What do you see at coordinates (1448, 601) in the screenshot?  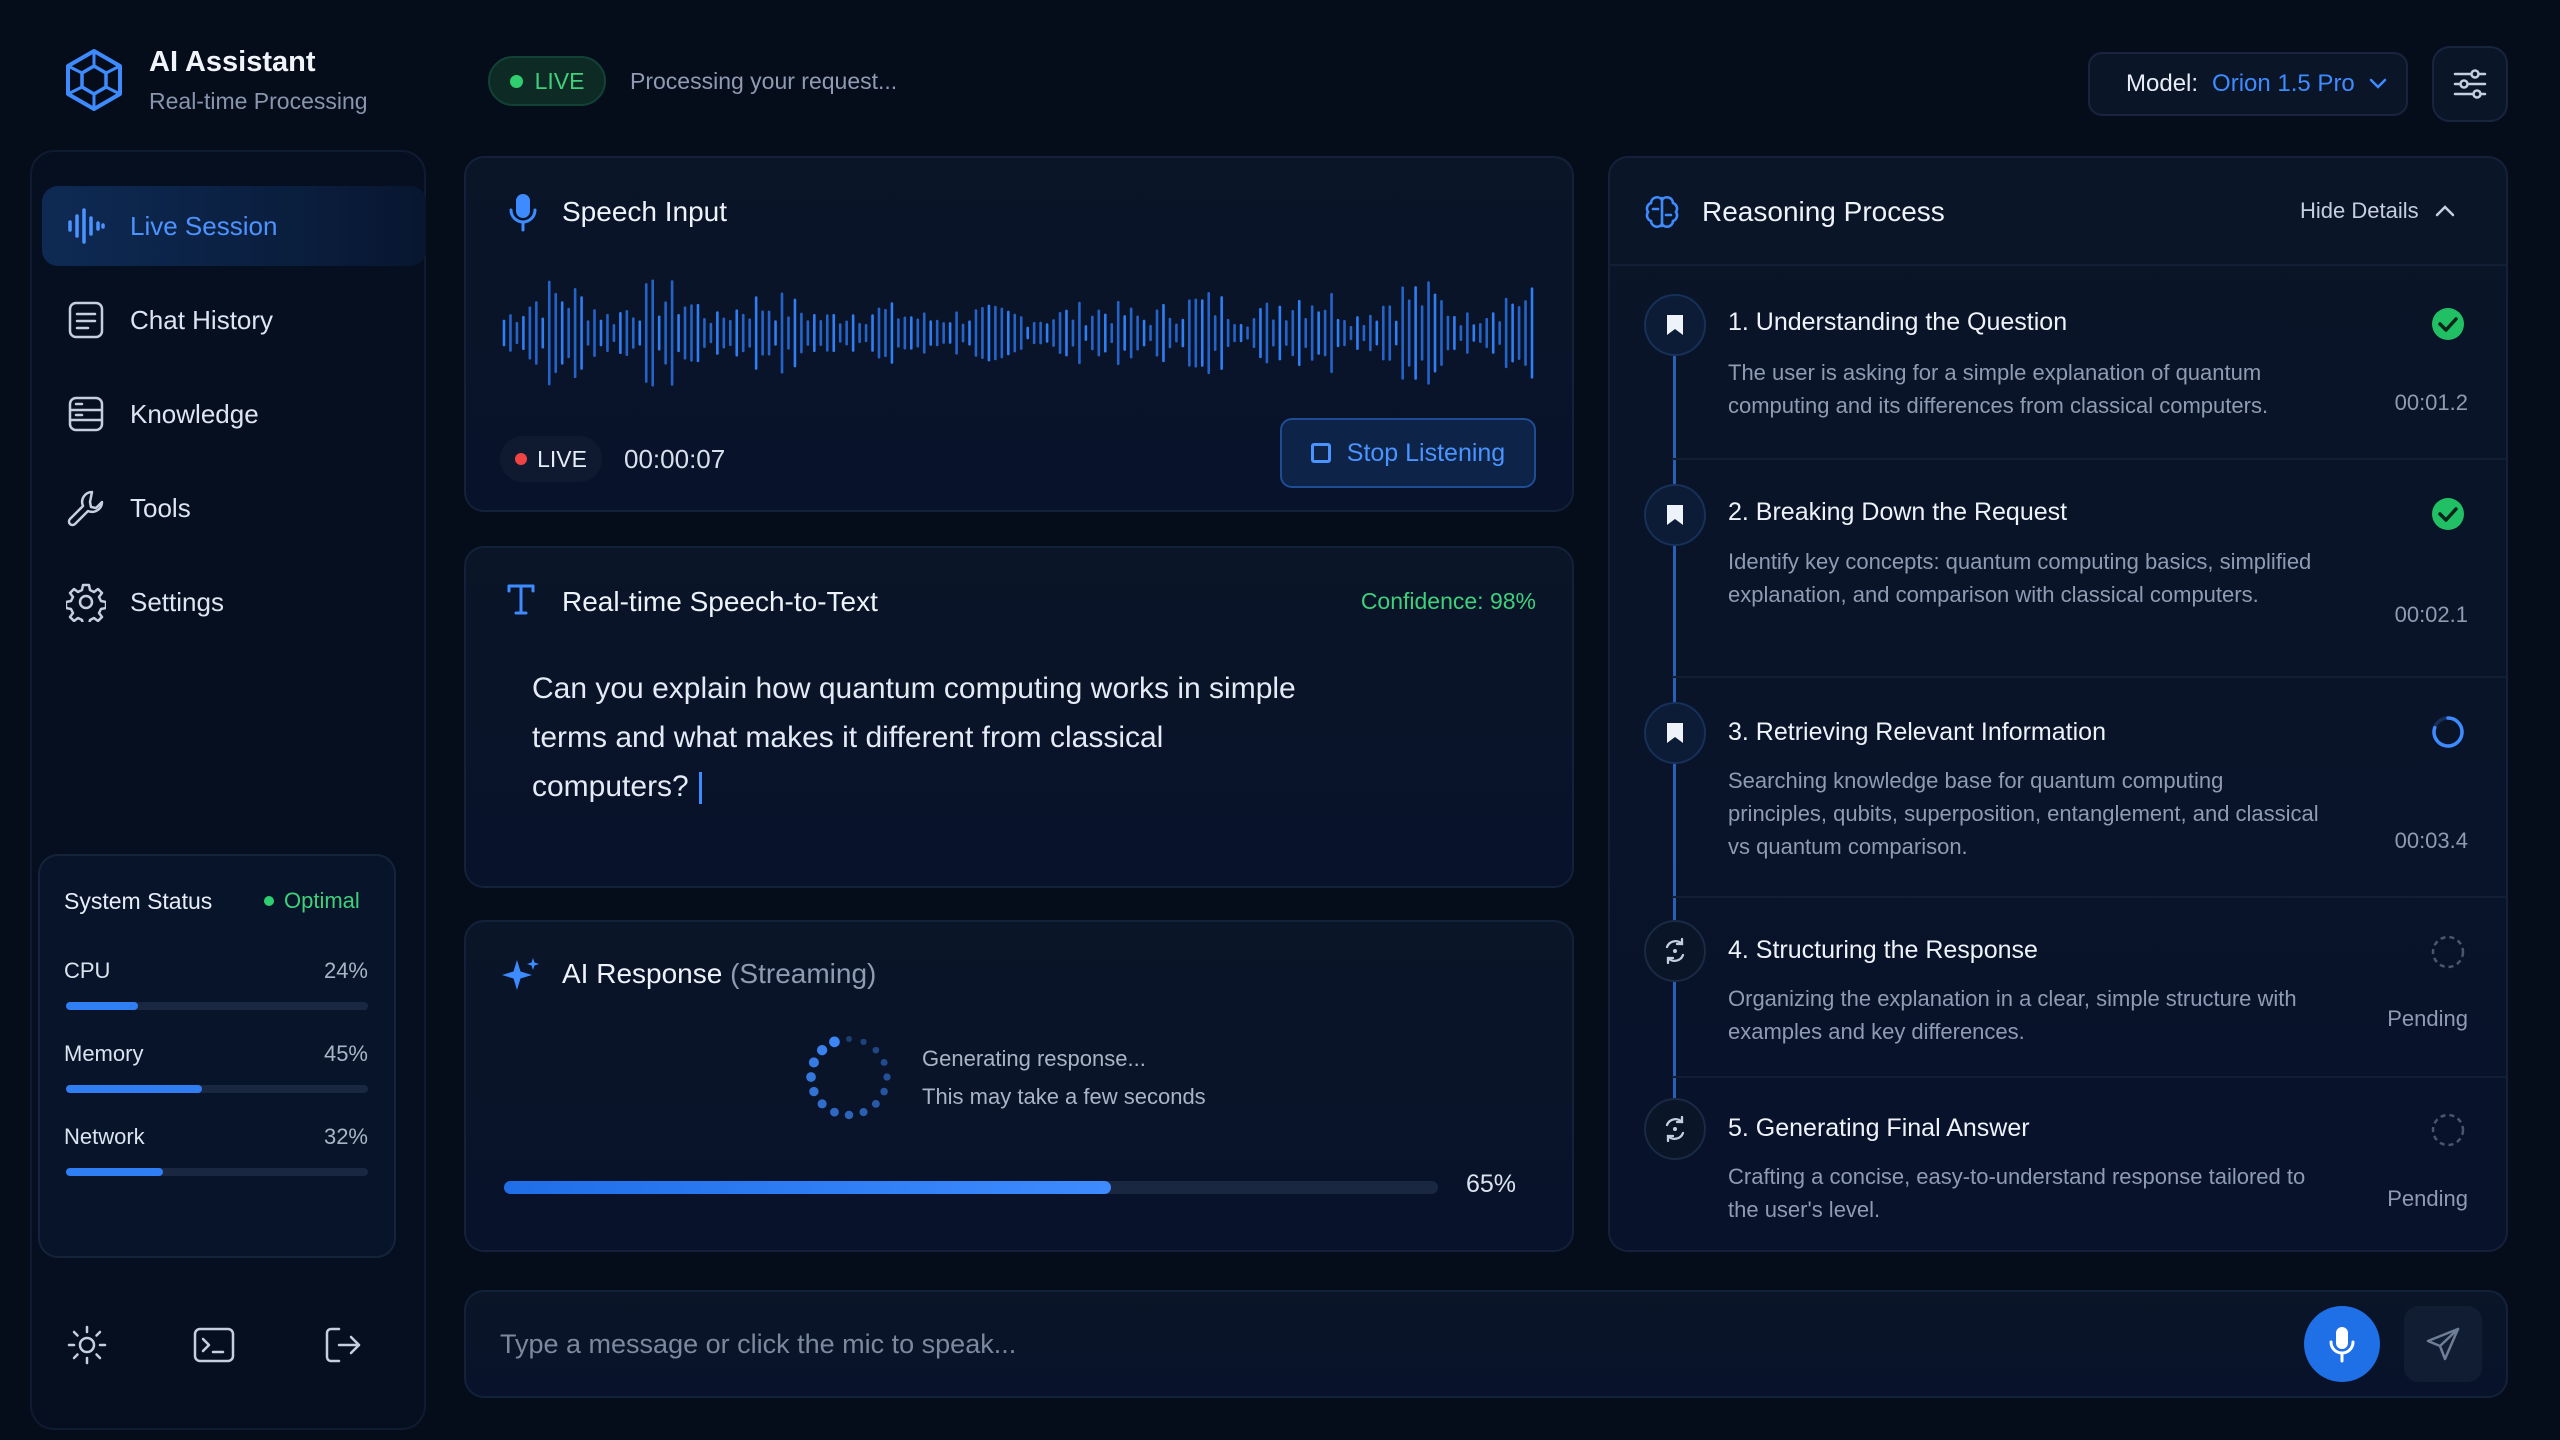 I see `confidence-score: Confidence: 98%` at bounding box center [1448, 601].